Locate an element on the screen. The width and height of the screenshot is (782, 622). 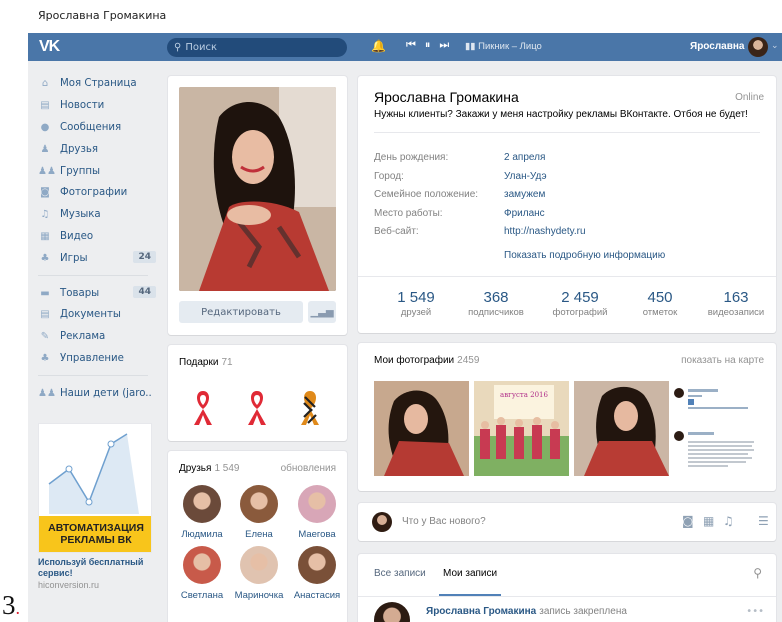
more-options-icon: ••• is located at coordinates (755, 611).